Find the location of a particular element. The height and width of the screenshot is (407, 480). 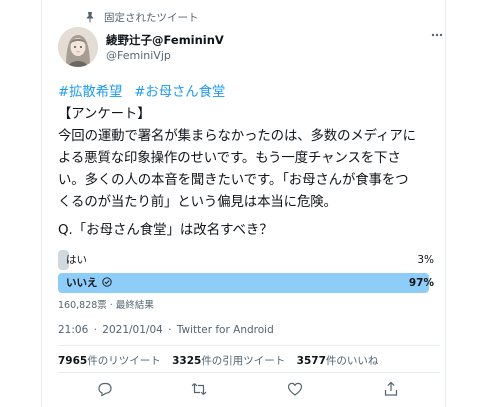

tweet-line: よる悪質な印象操作のせいです。もう一度チャンスを下さ is located at coordinates (229, 158).